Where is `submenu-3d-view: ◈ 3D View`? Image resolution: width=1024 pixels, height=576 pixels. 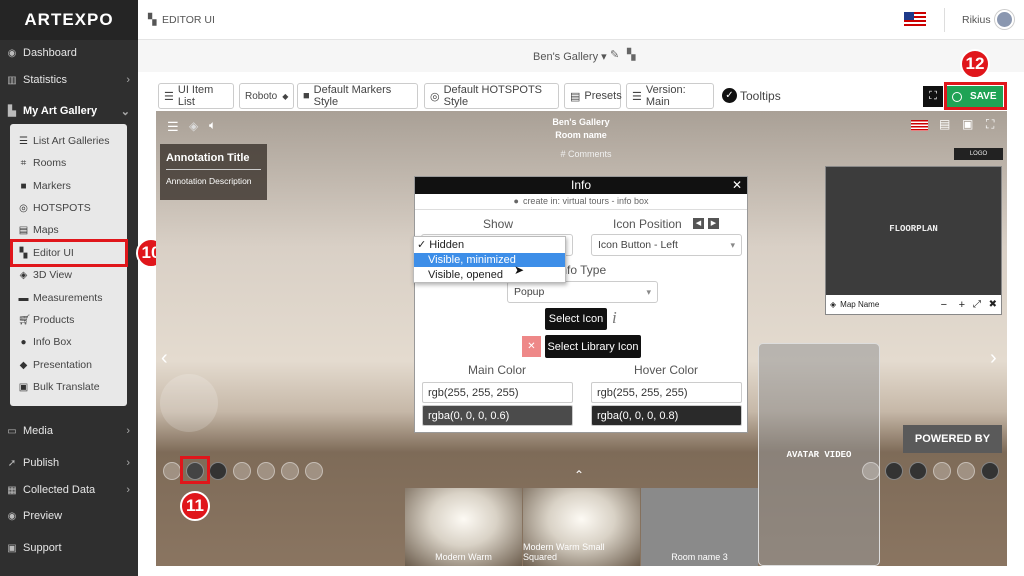
submenu-3d-view: ◈ 3D View is located at coordinates (72, 275).